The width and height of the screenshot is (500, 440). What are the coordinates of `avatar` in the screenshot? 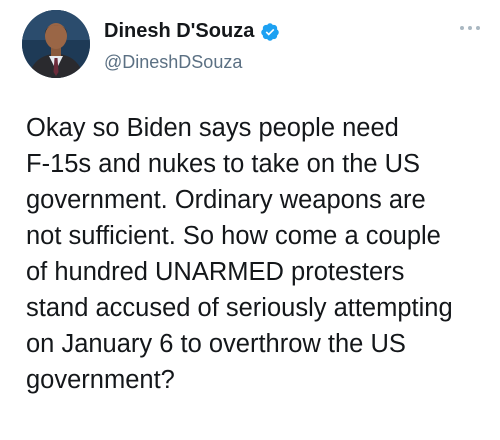 It's located at (56, 44).